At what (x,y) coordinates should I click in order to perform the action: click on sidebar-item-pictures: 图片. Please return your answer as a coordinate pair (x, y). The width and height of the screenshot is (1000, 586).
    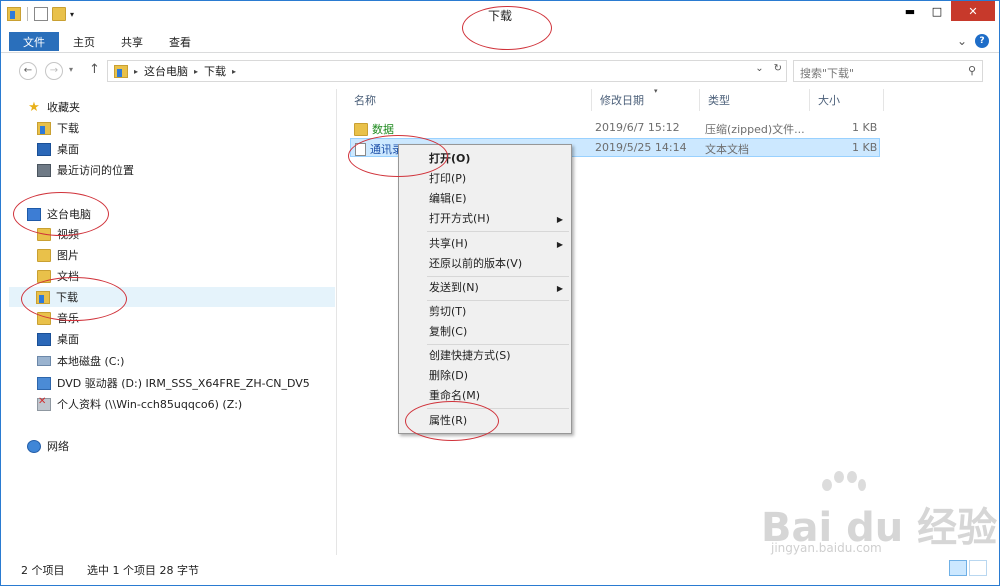
    Looking at the image, I should click on (58, 255).